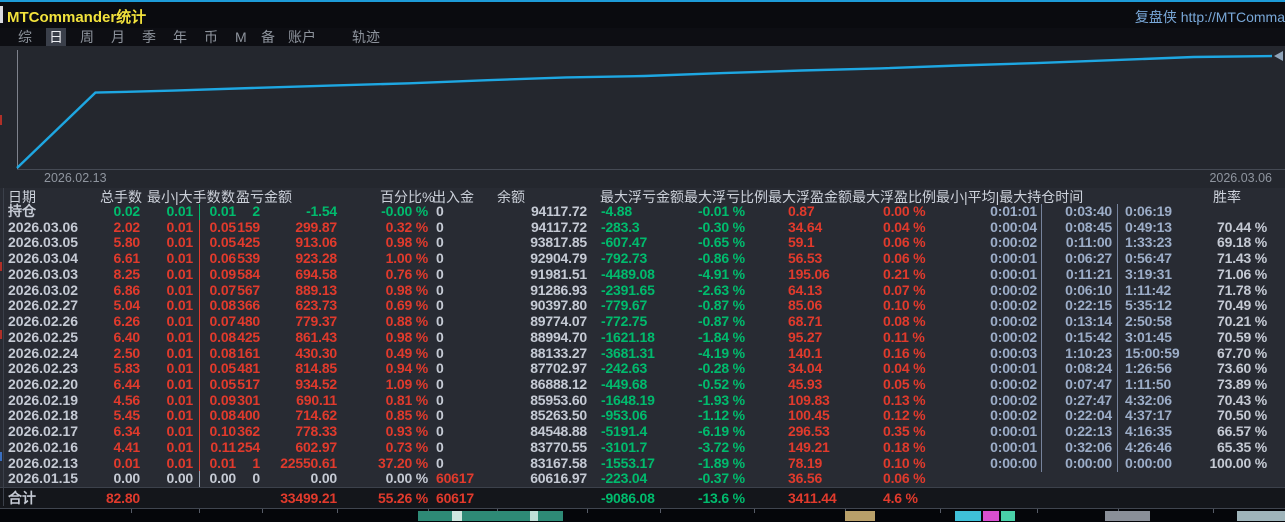  Describe the element at coordinates (316, 383) in the screenshot. I see `cell-pnl: 934.52` at that location.